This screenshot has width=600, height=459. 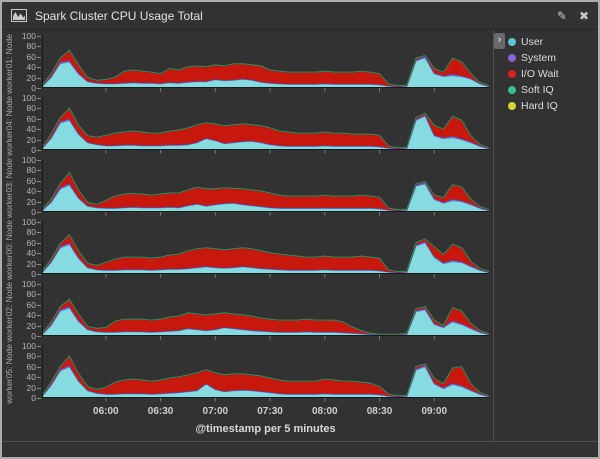 I want to click on legend-item-soft-iq: Soft IQ, so click(x=550, y=90).